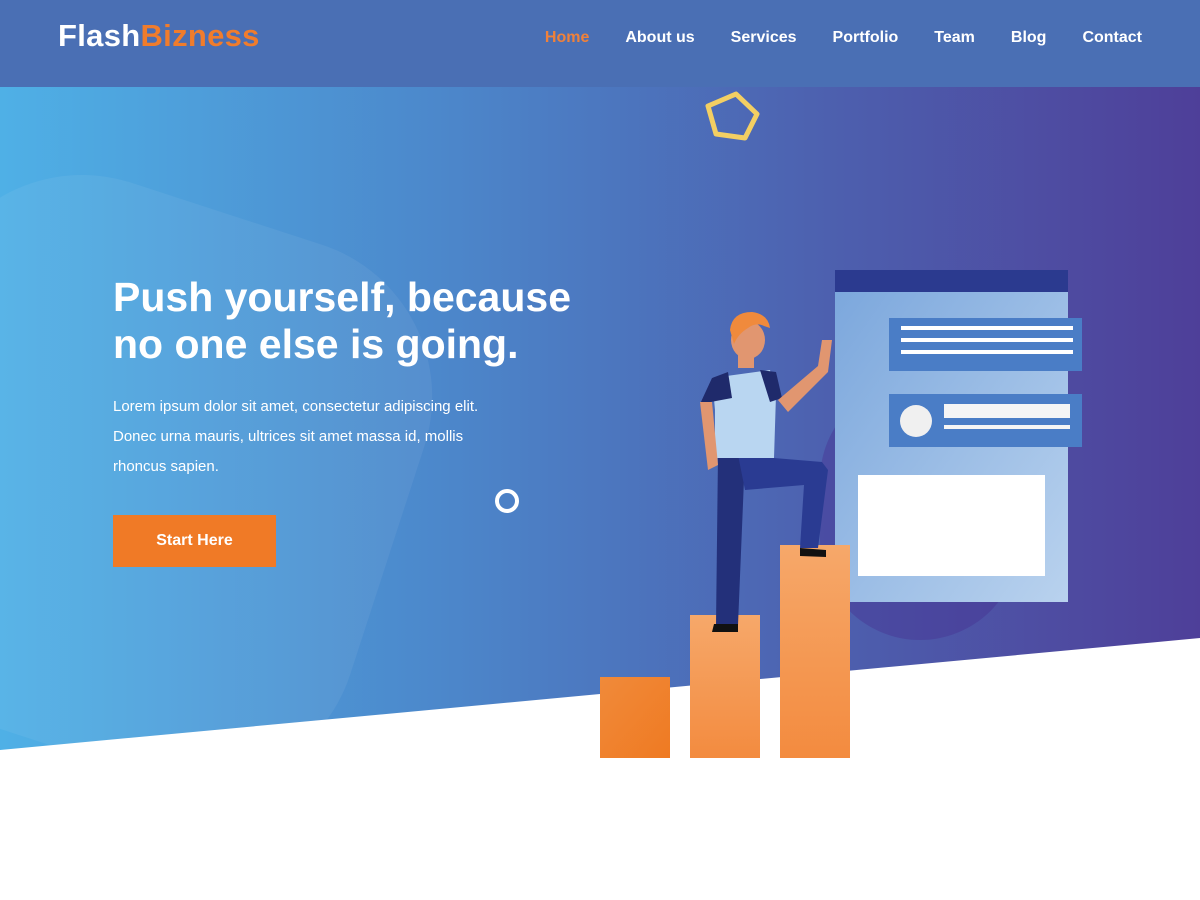 The height and width of the screenshot is (900, 1200). Describe the element at coordinates (659, 38) in the screenshot. I see `nav-link-about-us: About us` at that location.